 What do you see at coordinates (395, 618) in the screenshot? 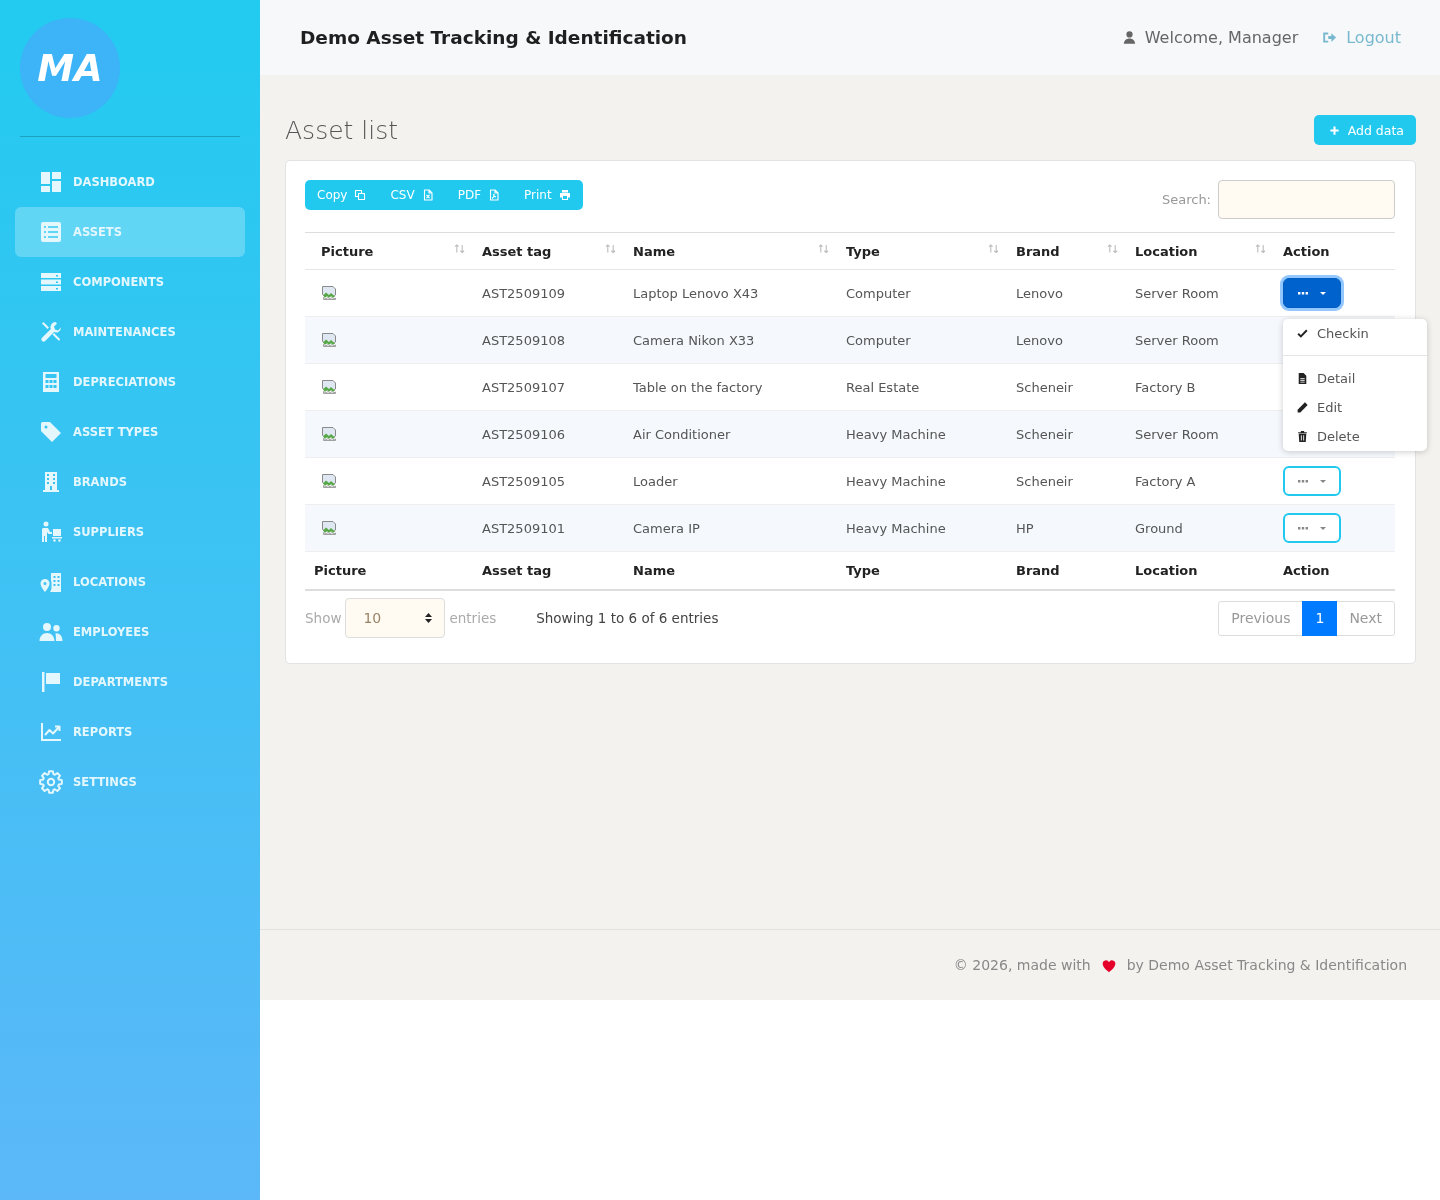
I see `entries-select: 10` at bounding box center [395, 618].